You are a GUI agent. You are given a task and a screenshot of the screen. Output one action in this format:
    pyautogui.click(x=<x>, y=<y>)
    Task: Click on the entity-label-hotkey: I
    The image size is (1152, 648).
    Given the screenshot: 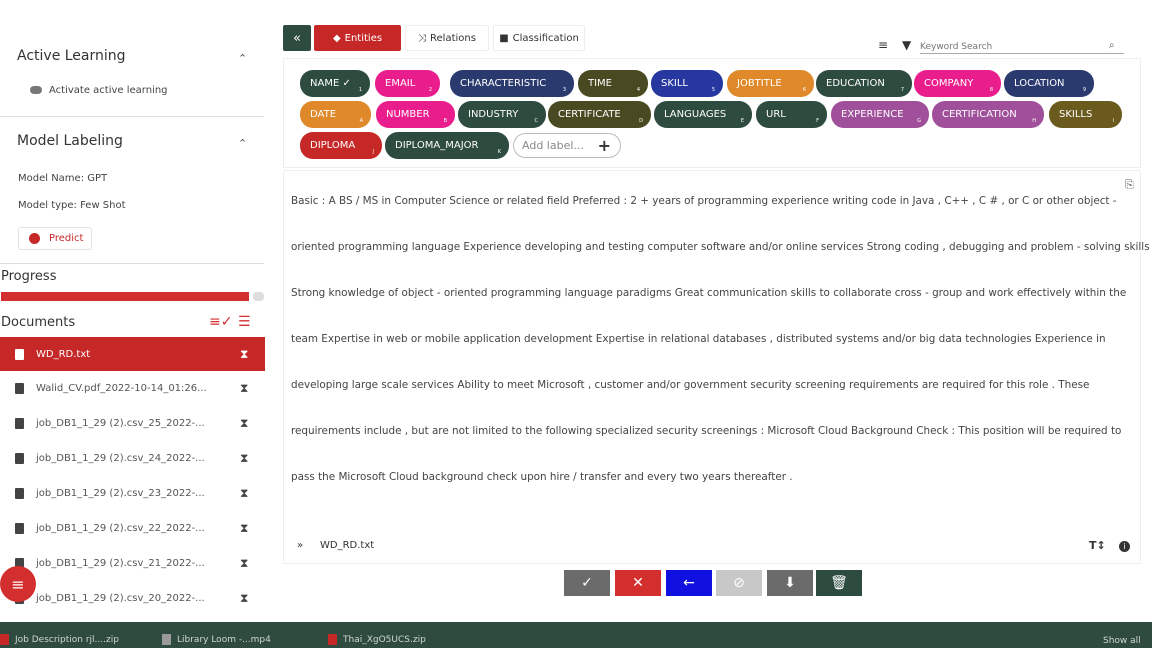 What is the action you would take?
    pyautogui.click(x=1113, y=121)
    